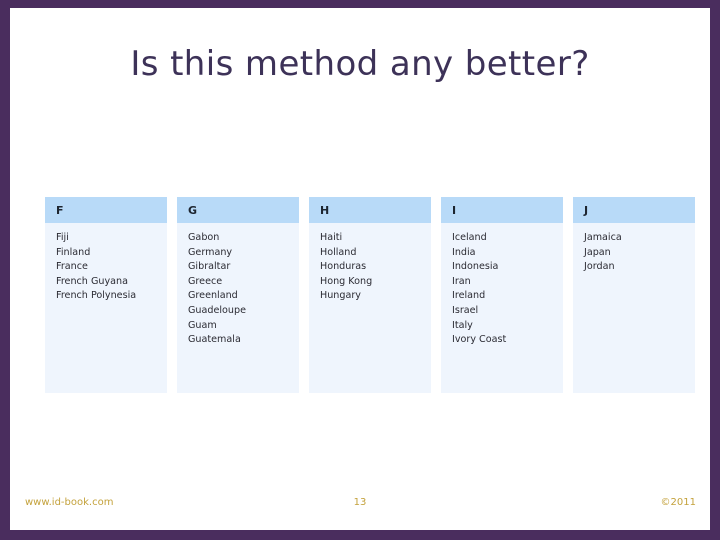  What do you see at coordinates (96, 296) in the screenshot?
I see `list-item: French Polynesia` at bounding box center [96, 296].